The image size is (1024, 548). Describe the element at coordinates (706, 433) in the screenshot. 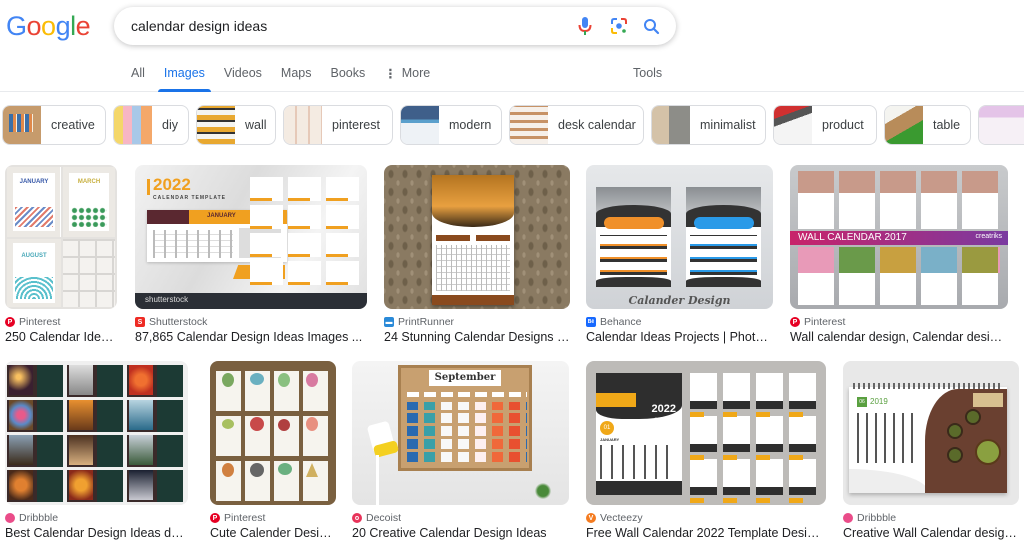

I see `result-image: 2022 CALENDAR 01 JANUARY` at that location.